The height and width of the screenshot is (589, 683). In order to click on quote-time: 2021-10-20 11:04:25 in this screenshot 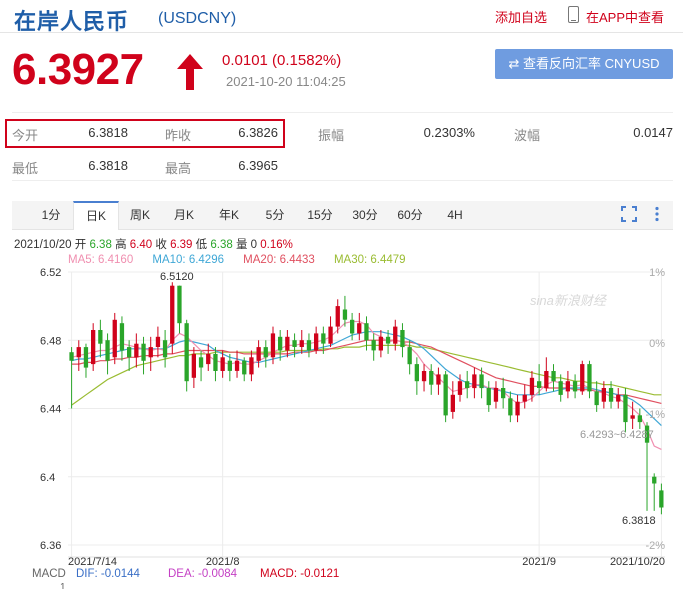, I will do `click(286, 81)`.